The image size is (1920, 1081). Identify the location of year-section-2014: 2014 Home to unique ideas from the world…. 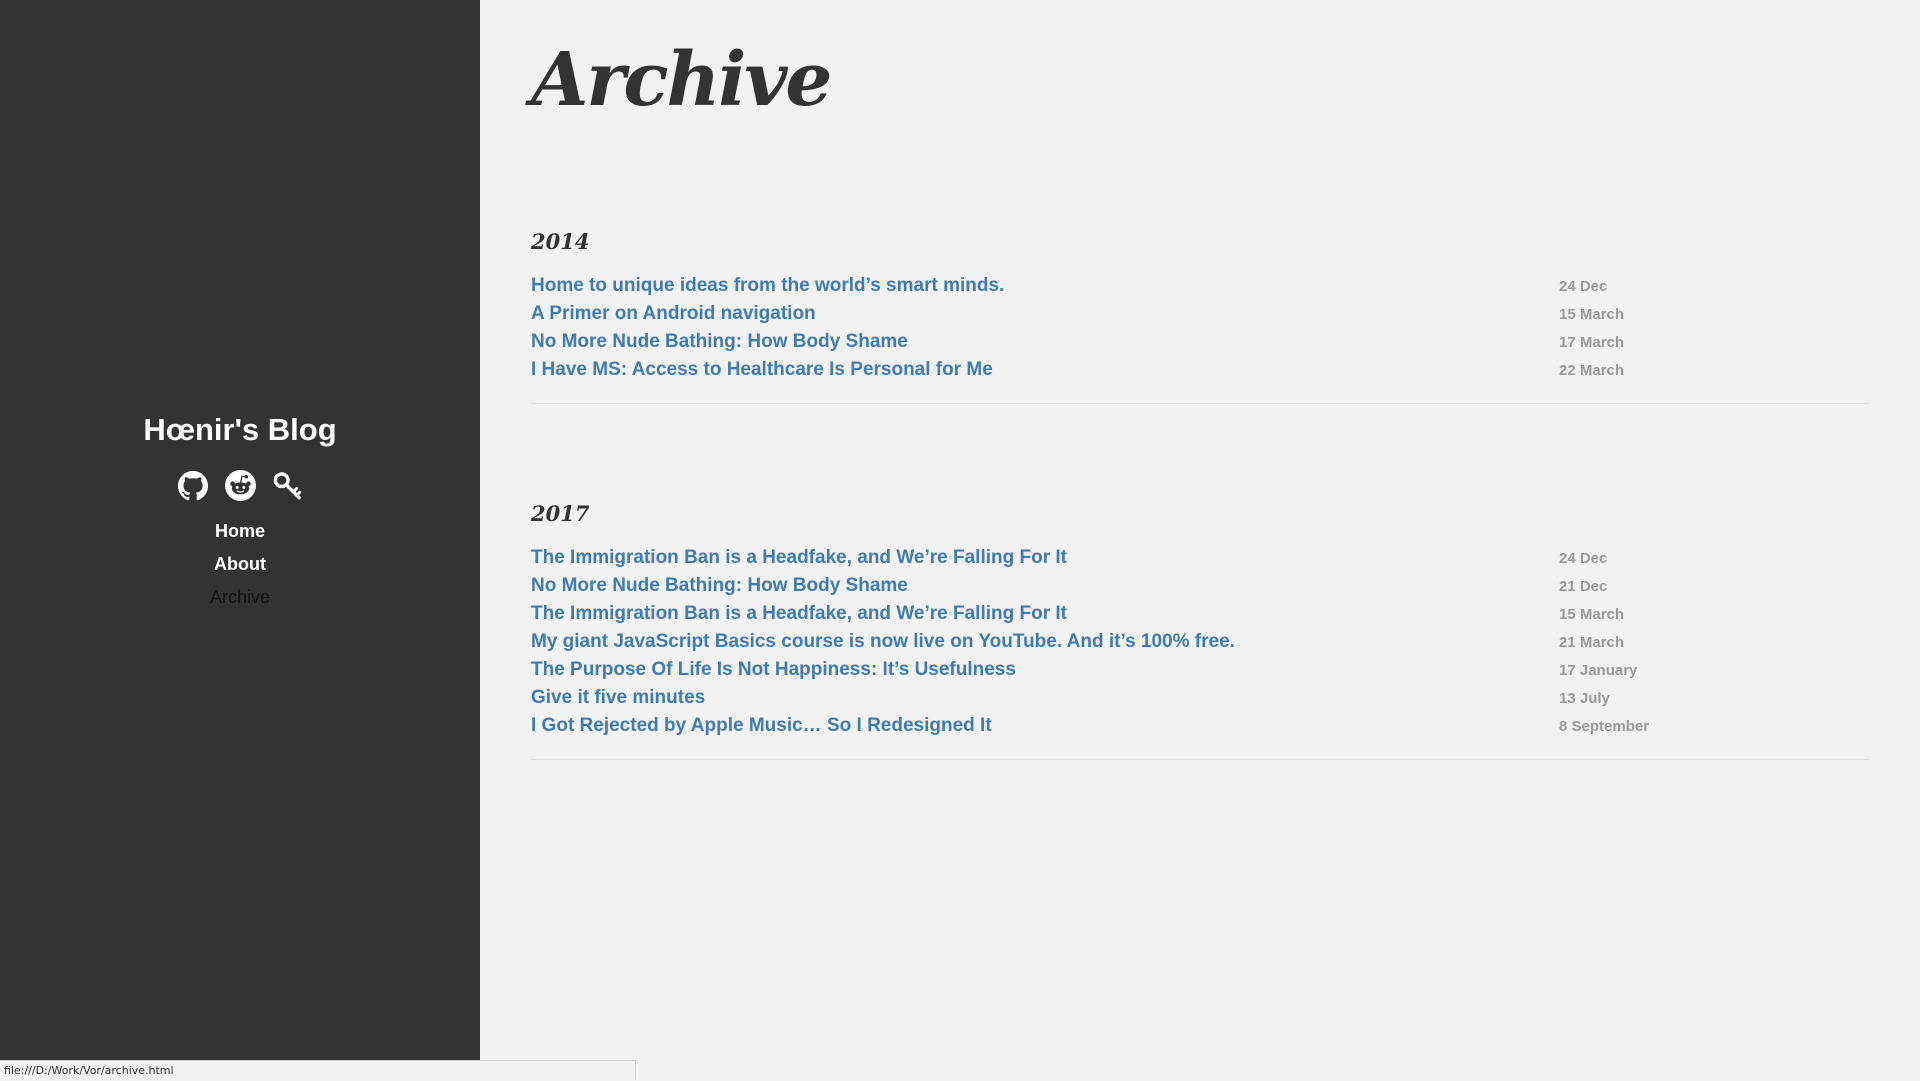
(1200, 316).